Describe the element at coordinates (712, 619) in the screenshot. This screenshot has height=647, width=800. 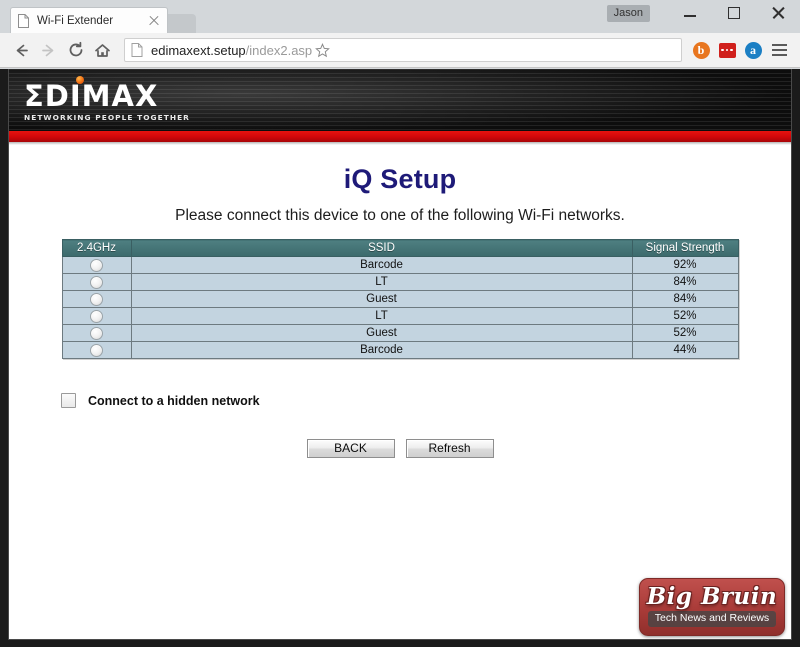
I see `bigbruin-tagline: Tech News and Reviews` at that location.